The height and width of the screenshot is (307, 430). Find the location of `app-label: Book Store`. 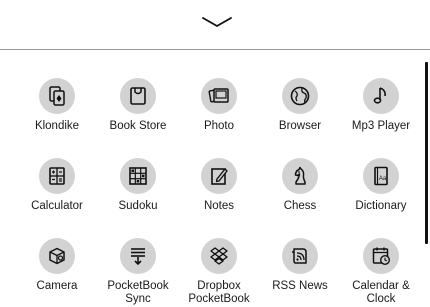

app-label: Book Store is located at coordinates (138, 126).